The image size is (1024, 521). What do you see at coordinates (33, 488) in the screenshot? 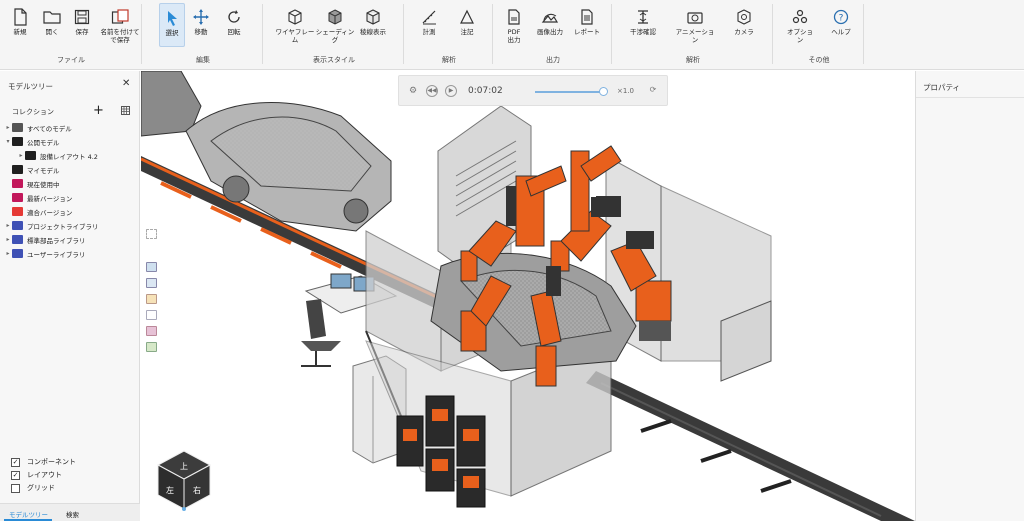
I see `checkbox-grid: グリッド` at bounding box center [33, 488].